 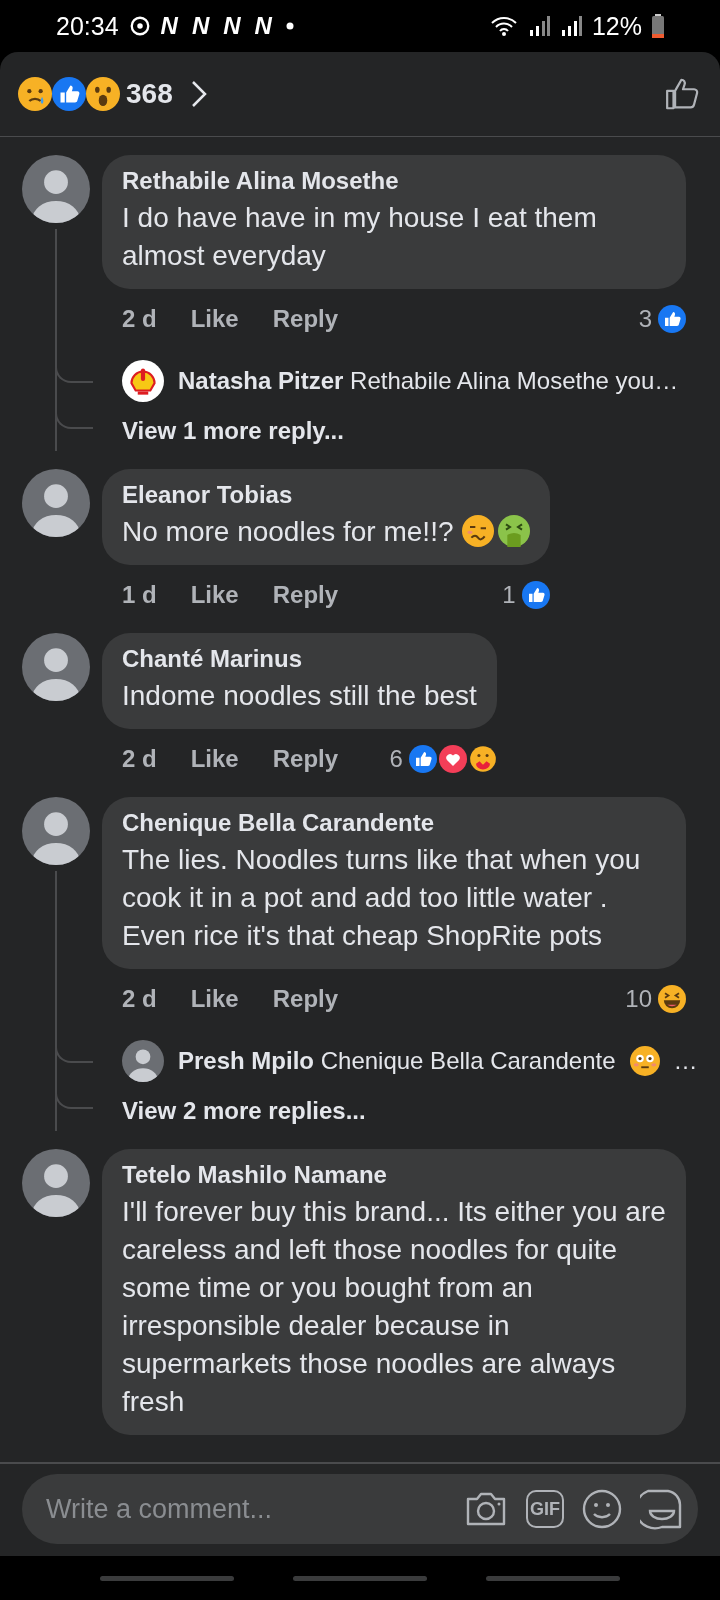 What do you see at coordinates (452, 759) in the screenshot?
I see `love-reaction-icon` at bounding box center [452, 759].